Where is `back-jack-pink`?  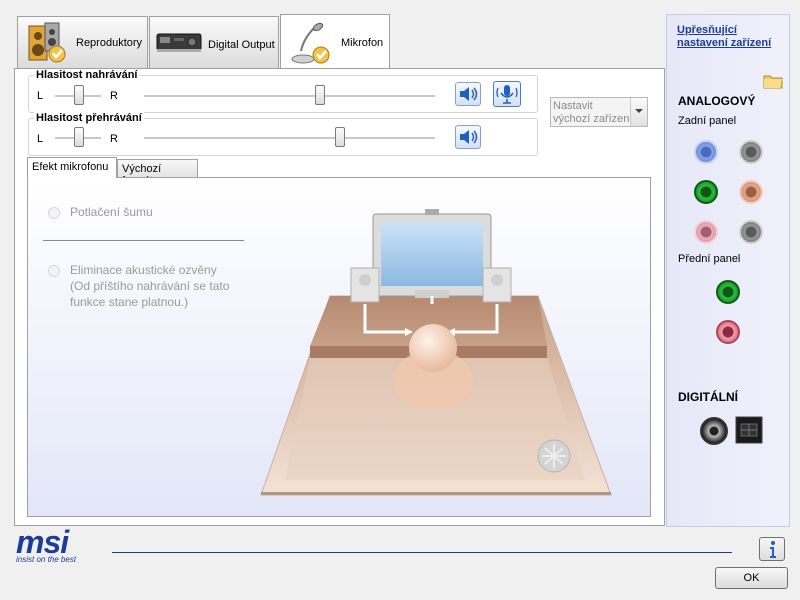 back-jack-pink is located at coordinates (706, 232).